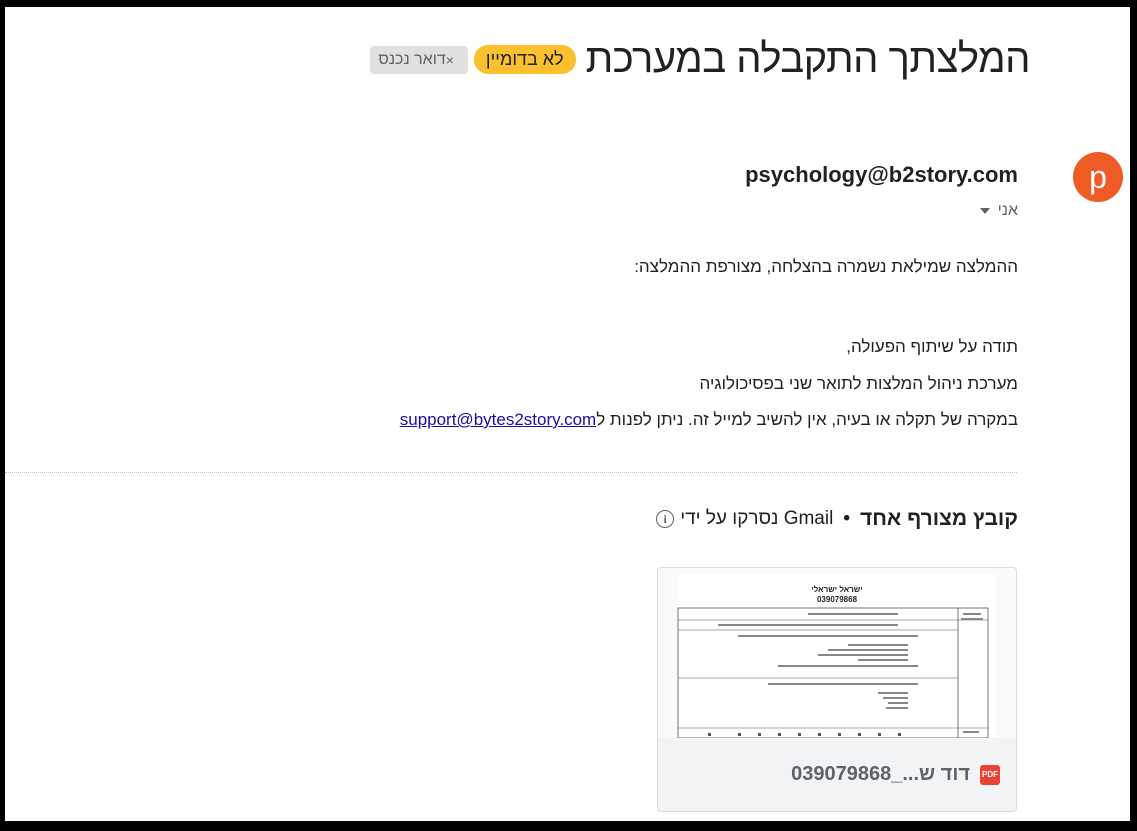  Describe the element at coordinates (808, 59) in the screenshot. I see `email-subject: המלצתך התקבלה במערכת` at that location.